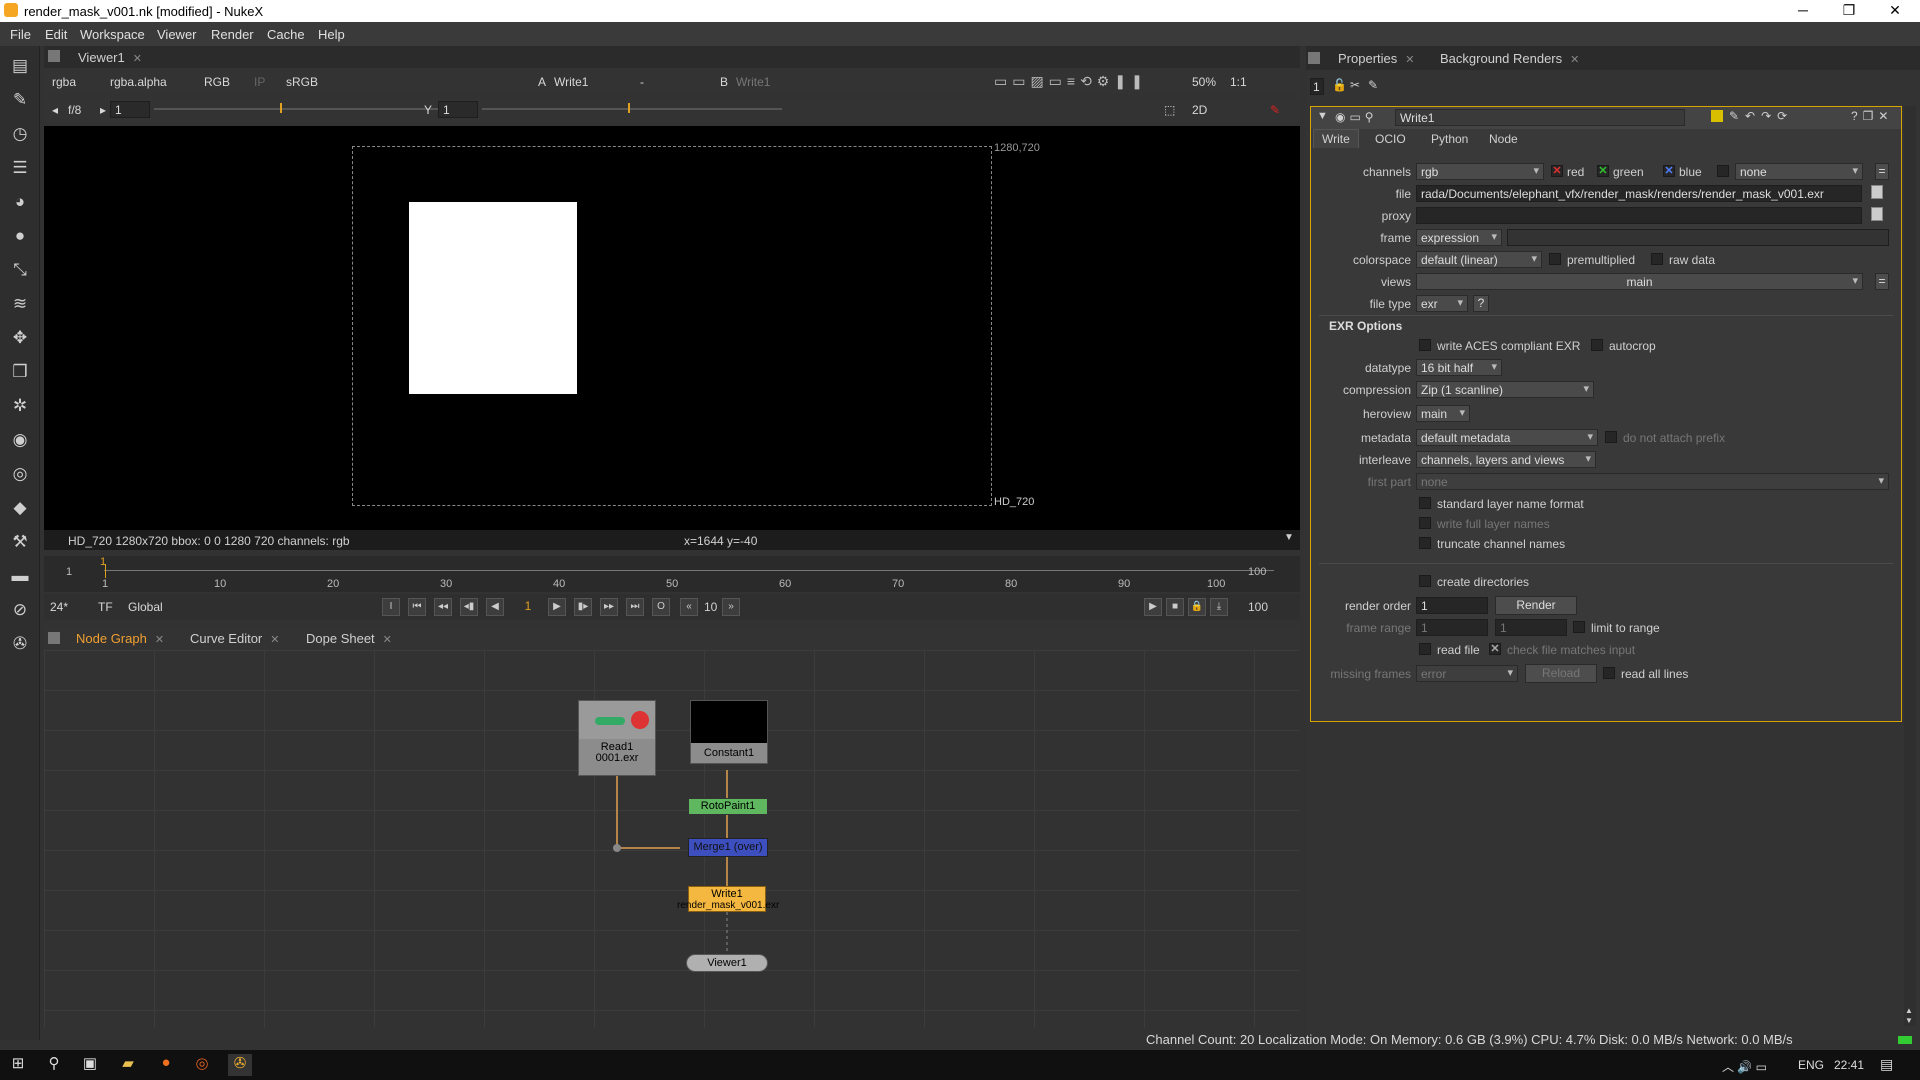  I want to click on scroll-down-icon: ▼, so click(1909, 1020).